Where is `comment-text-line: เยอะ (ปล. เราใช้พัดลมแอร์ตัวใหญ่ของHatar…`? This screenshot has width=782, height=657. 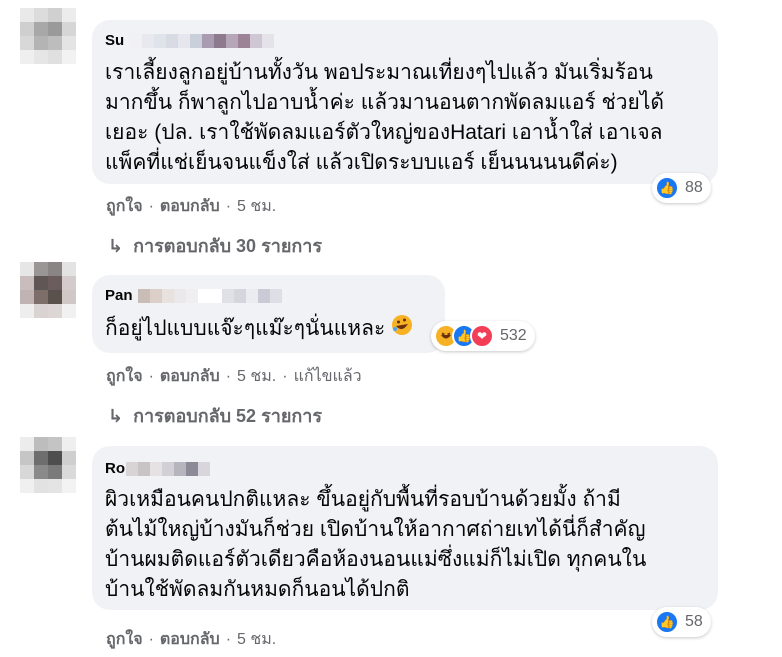 comment-text-line: เยอะ (ปล. เราใช้พัดลมแอร์ตัวใหญ่ของHatar… is located at coordinates (384, 132).